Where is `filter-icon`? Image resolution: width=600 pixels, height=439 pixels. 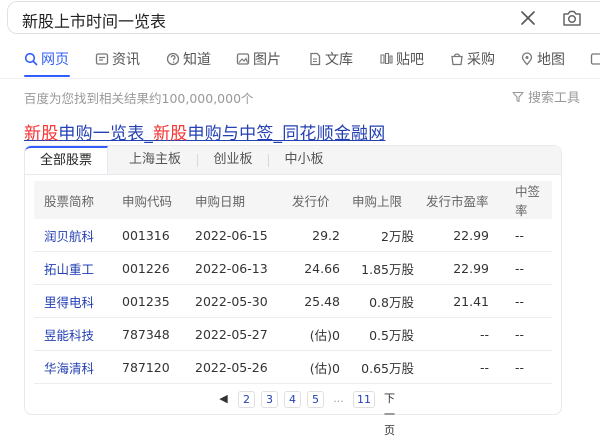
filter-icon is located at coordinates (518, 97).